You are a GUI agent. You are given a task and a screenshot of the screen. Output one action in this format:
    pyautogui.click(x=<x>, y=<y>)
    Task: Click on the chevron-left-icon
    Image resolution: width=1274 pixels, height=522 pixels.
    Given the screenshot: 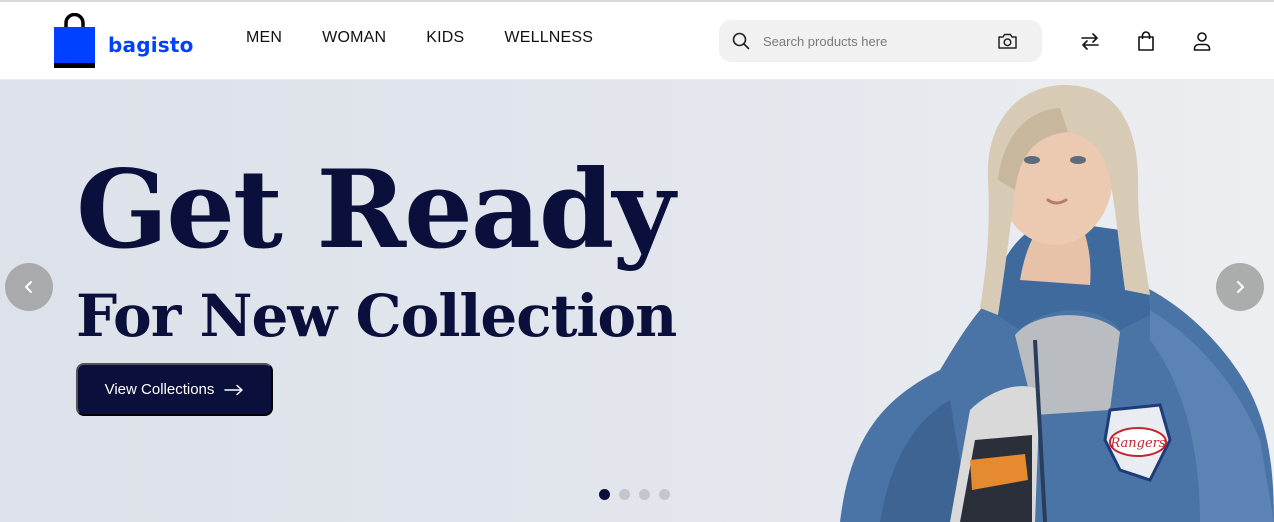 What is the action you would take?
    pyautogui.click(x=28, y=287)
    